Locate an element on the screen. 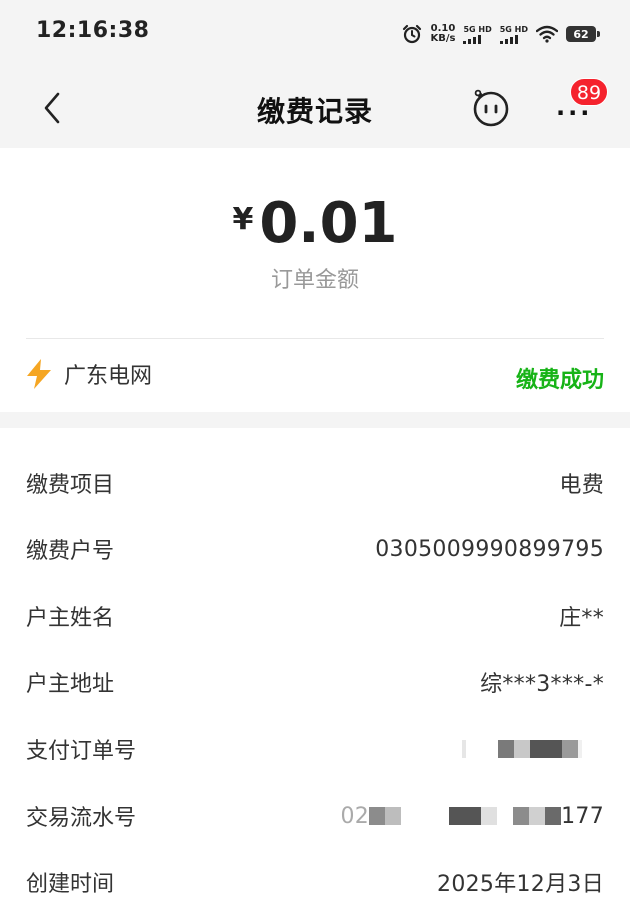  divider is located at coordinates (315, 338).